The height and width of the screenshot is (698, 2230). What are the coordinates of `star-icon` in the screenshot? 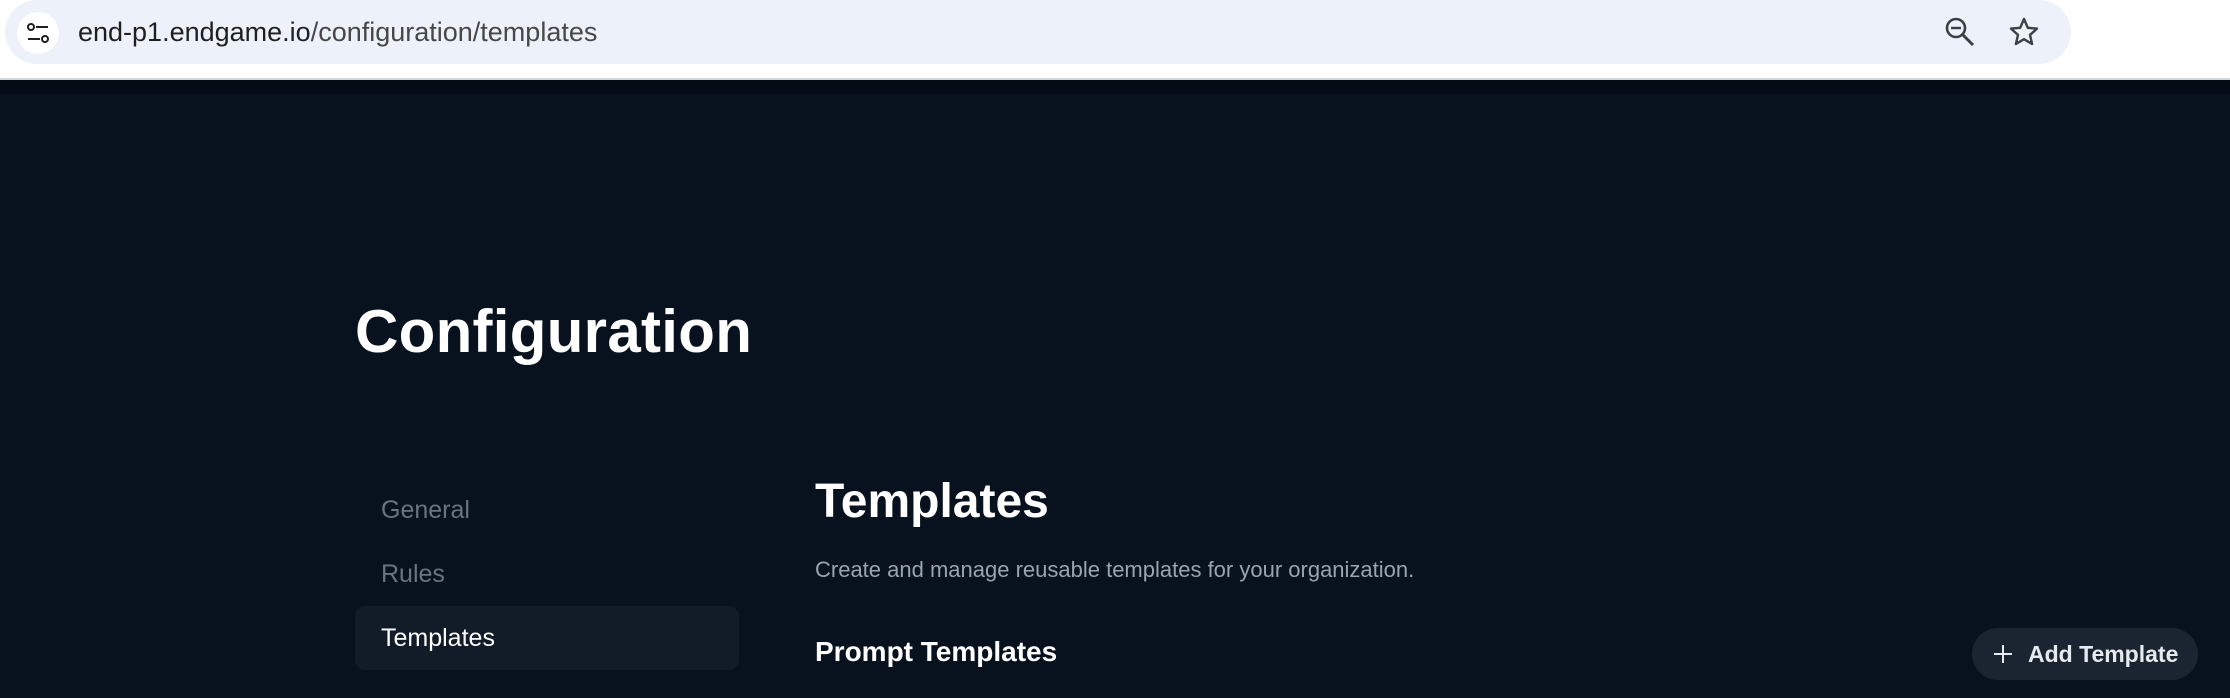 It's located at (2024, 31).